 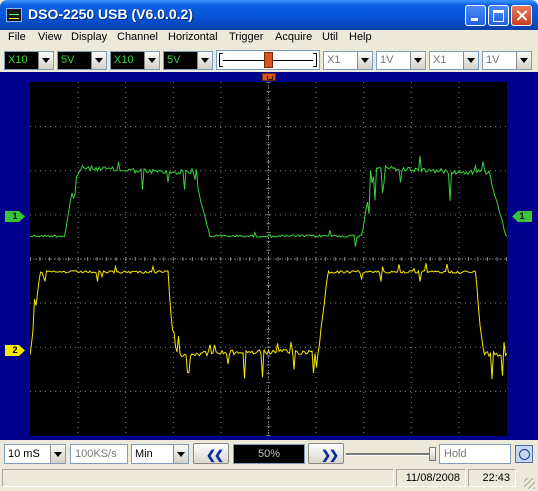 What do you see at coordinates (198, 478) in the screenshot?
I see `status-message-pane` at bounding box center [198, 478].